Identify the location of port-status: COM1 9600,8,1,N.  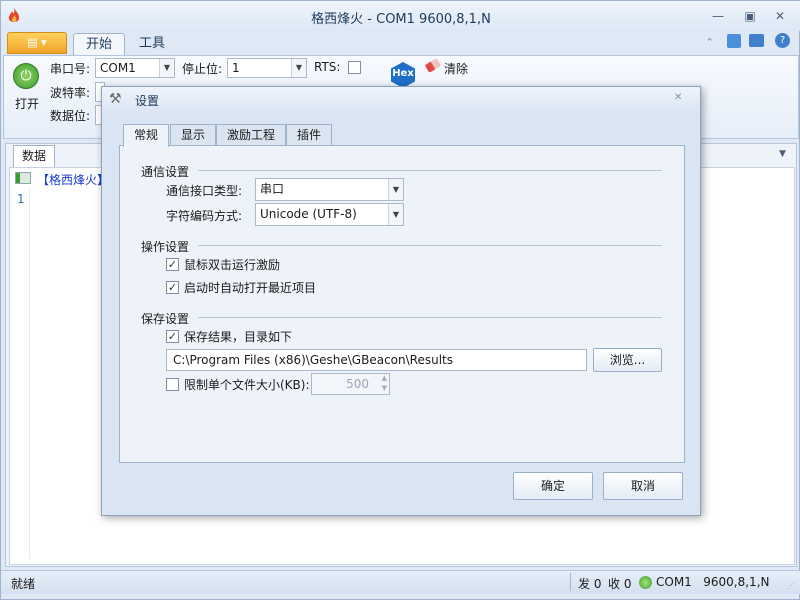
(713, 582).